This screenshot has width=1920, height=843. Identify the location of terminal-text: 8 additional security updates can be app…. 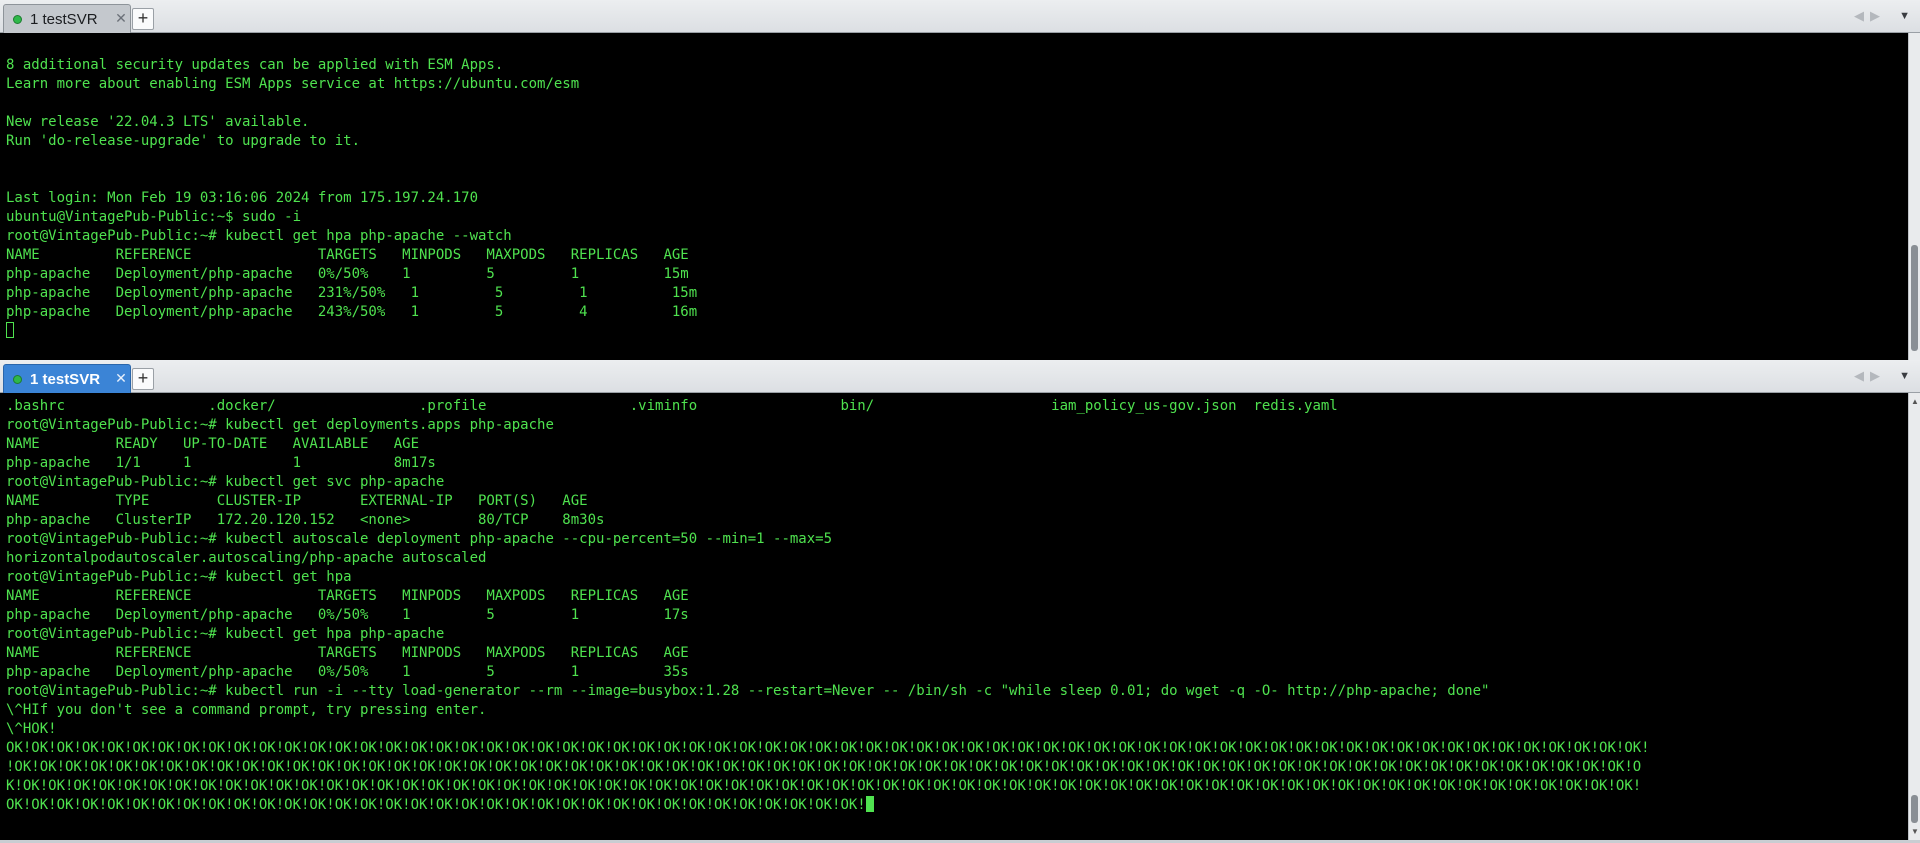
(351, 198).